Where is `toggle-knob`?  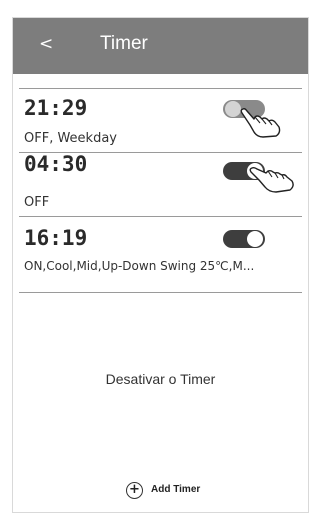
toggle-knob is located at coordinates (255, 239).